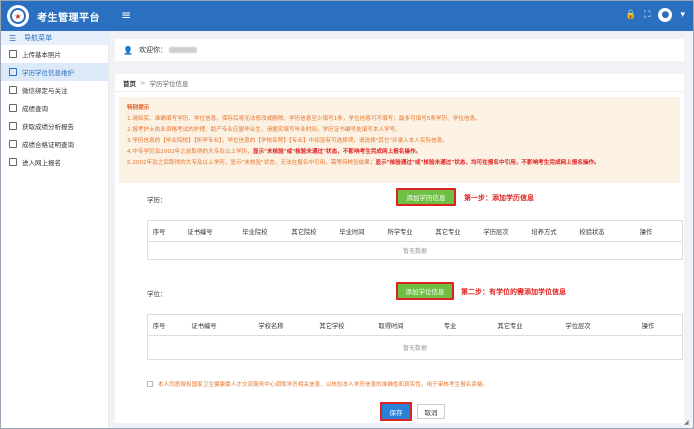  I want to click on hamburger-icon: ≡, so click(127, 15).